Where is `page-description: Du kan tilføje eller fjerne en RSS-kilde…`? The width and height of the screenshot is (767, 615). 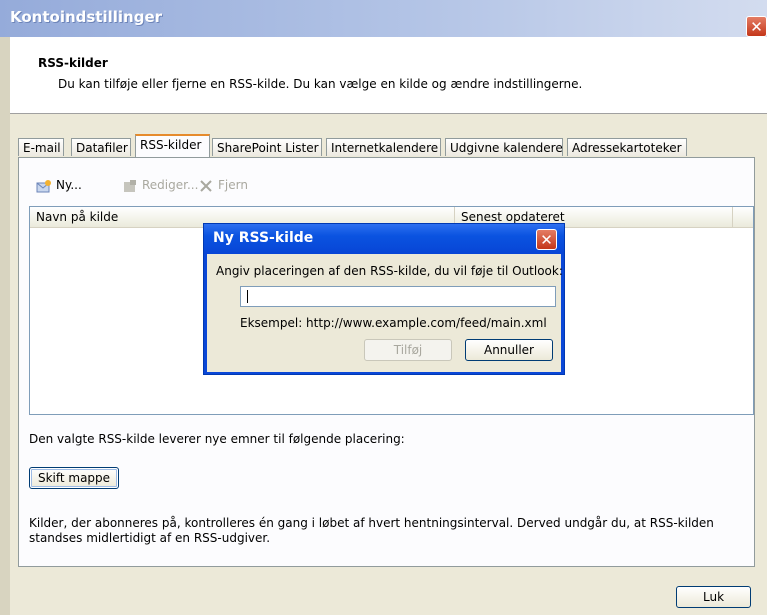
page-description: Du kan tilføje eller fjerne en RSS-kilde… is located at coordinates (320, 84).